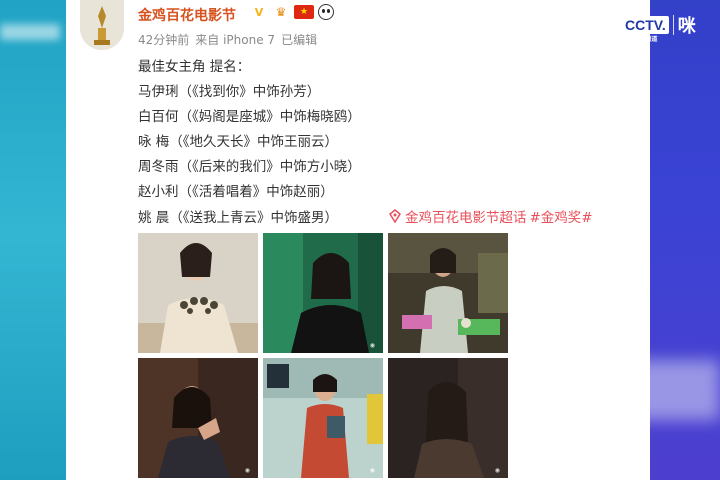  I want to click on broadcaster-logo: CCTV. 体育频道 咪, so click(659, 27).